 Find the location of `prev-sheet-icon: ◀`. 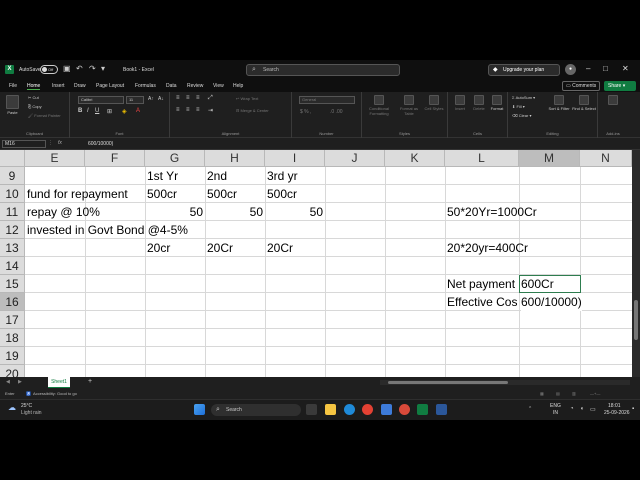

prev-sheet-icon: ◀ is located at coordinates (8, 382).